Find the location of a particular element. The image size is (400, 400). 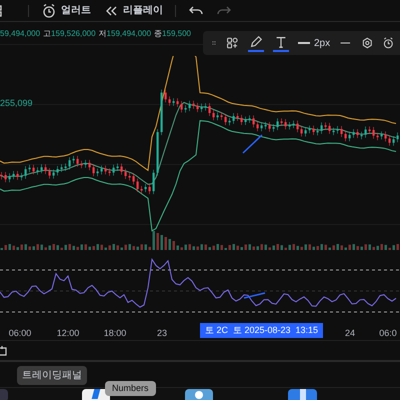

ohlc-value: 159,500 is located at coordinates (176, 34).